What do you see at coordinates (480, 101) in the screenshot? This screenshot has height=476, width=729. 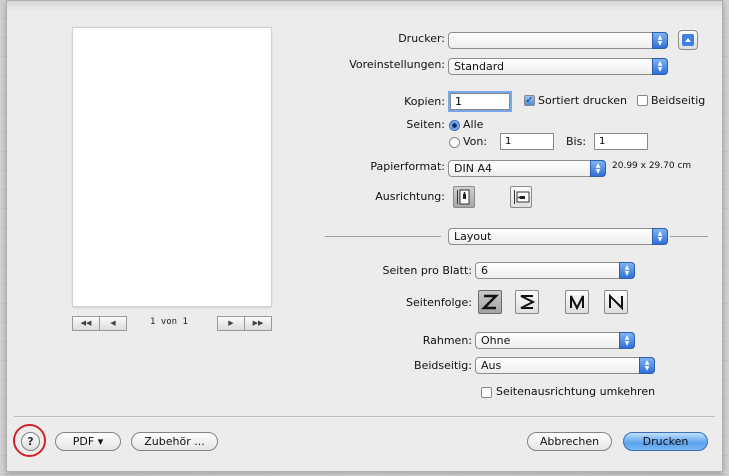 I see `copies-input` at bounding box center [480, 101].